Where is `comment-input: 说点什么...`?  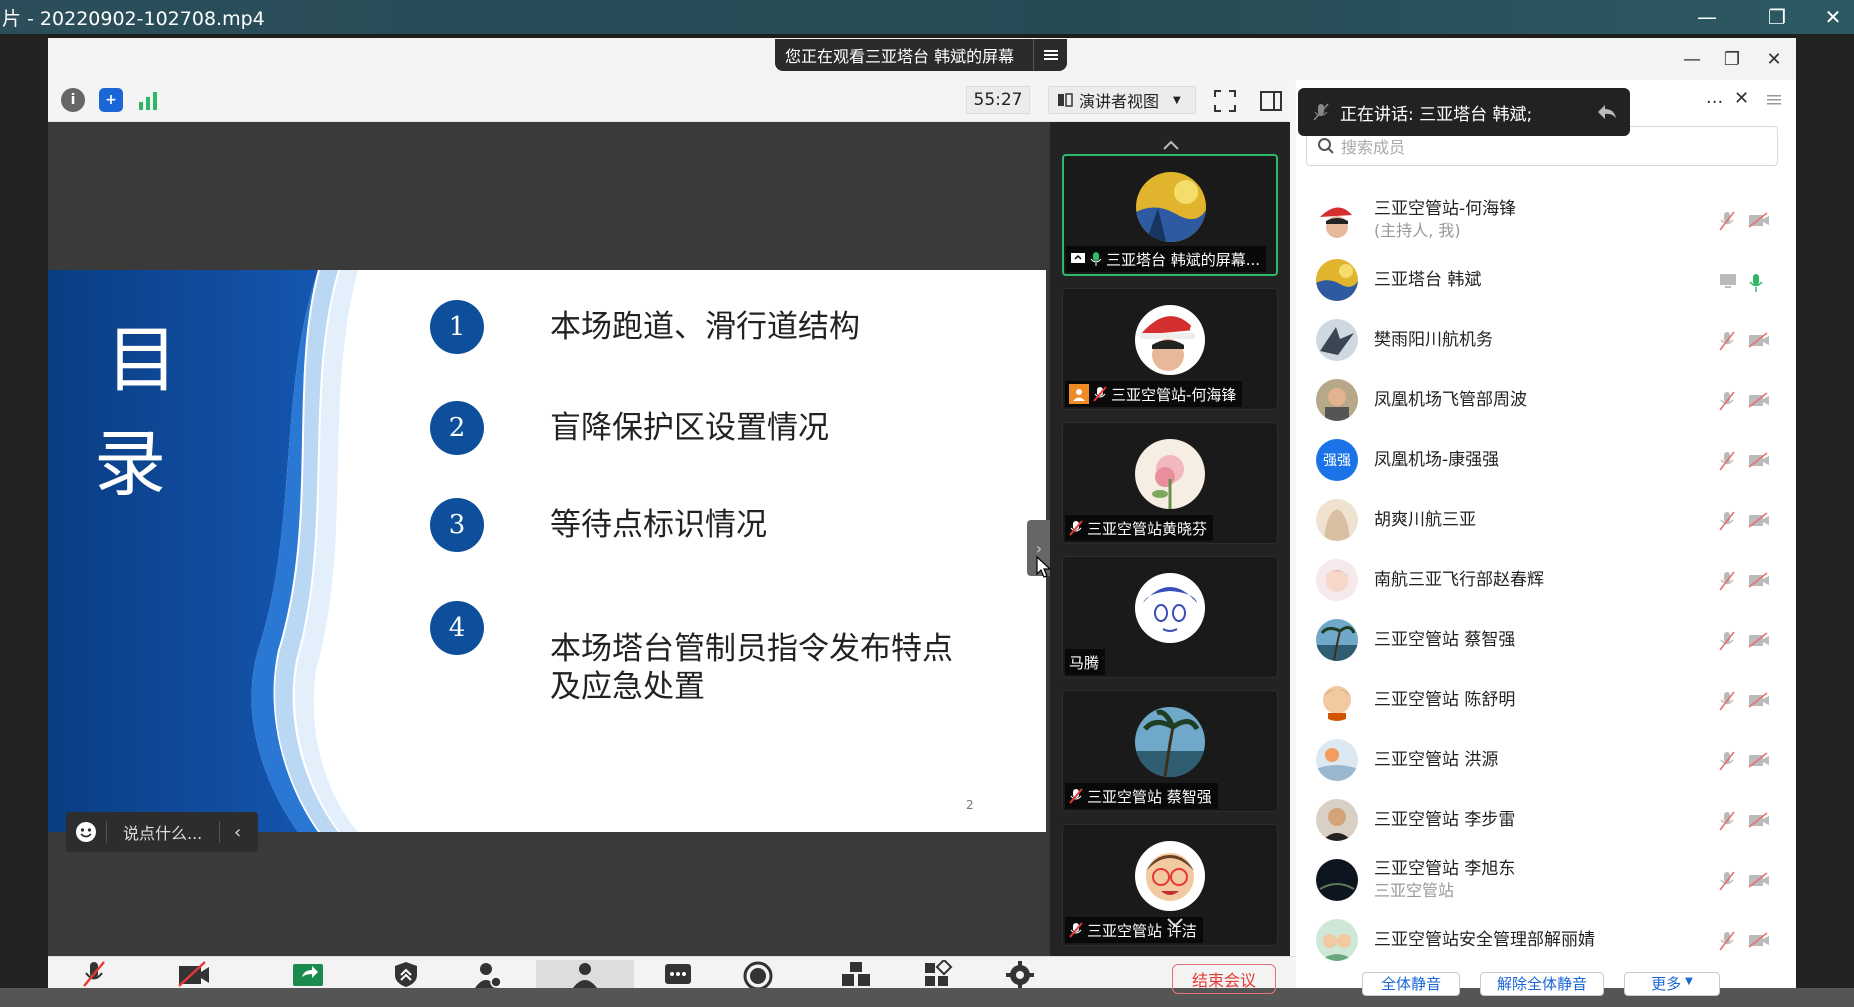 comment-input: 说点什么... is located at coordinates (171, 832).